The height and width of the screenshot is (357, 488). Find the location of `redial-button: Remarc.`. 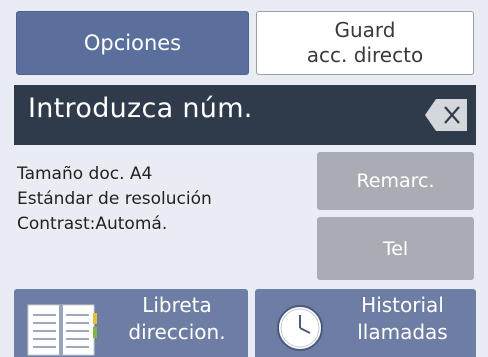

redial-button: Remarc. is located at coordinates (395, 181).